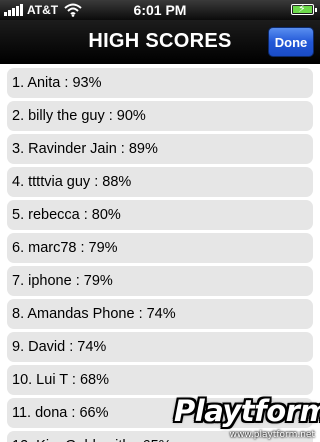  What do you see at coordinates (160, 83) in the screenshot?
I see `score-row: 1. Anita : 93%` at bounding box center [160, 83].